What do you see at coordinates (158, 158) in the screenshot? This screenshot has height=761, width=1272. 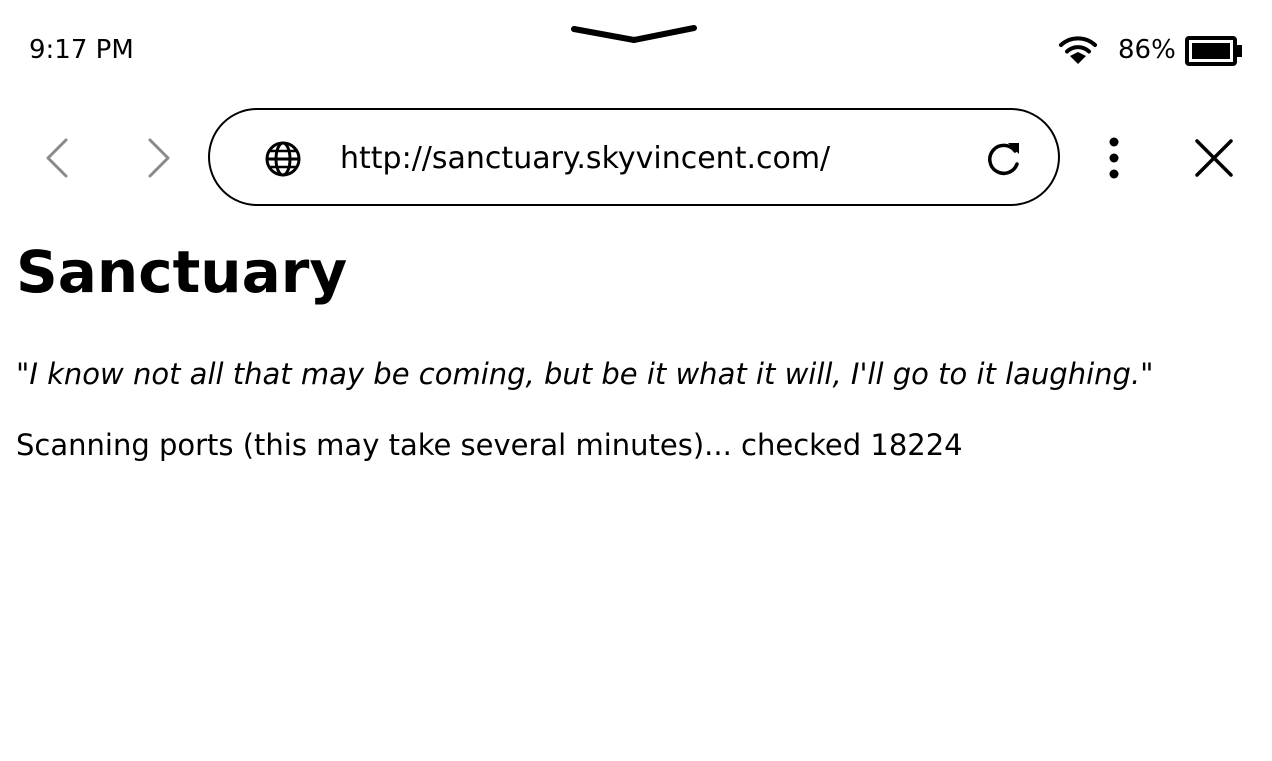 I see `chevron-right-icon` at bounding box center [158, 158].